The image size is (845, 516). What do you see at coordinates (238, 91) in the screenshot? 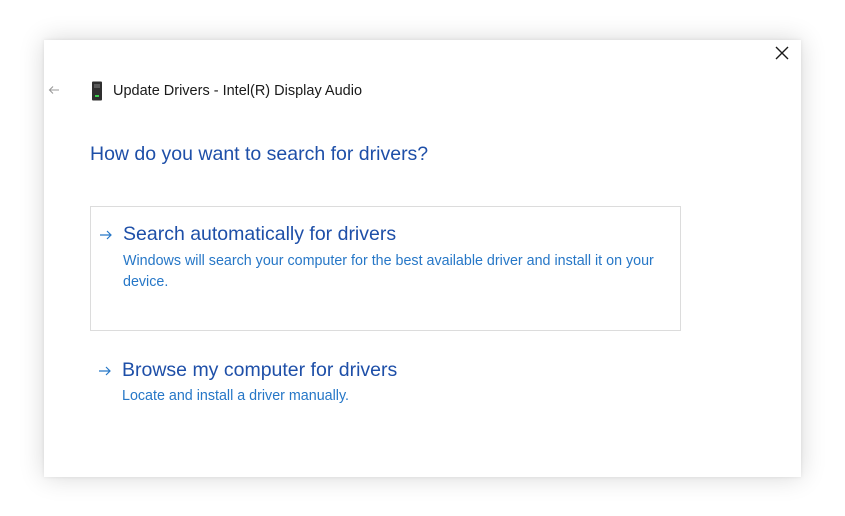
I see `window-title: Update Drivers - Intel(R) Display Audio` at bounding box center [238, 91].